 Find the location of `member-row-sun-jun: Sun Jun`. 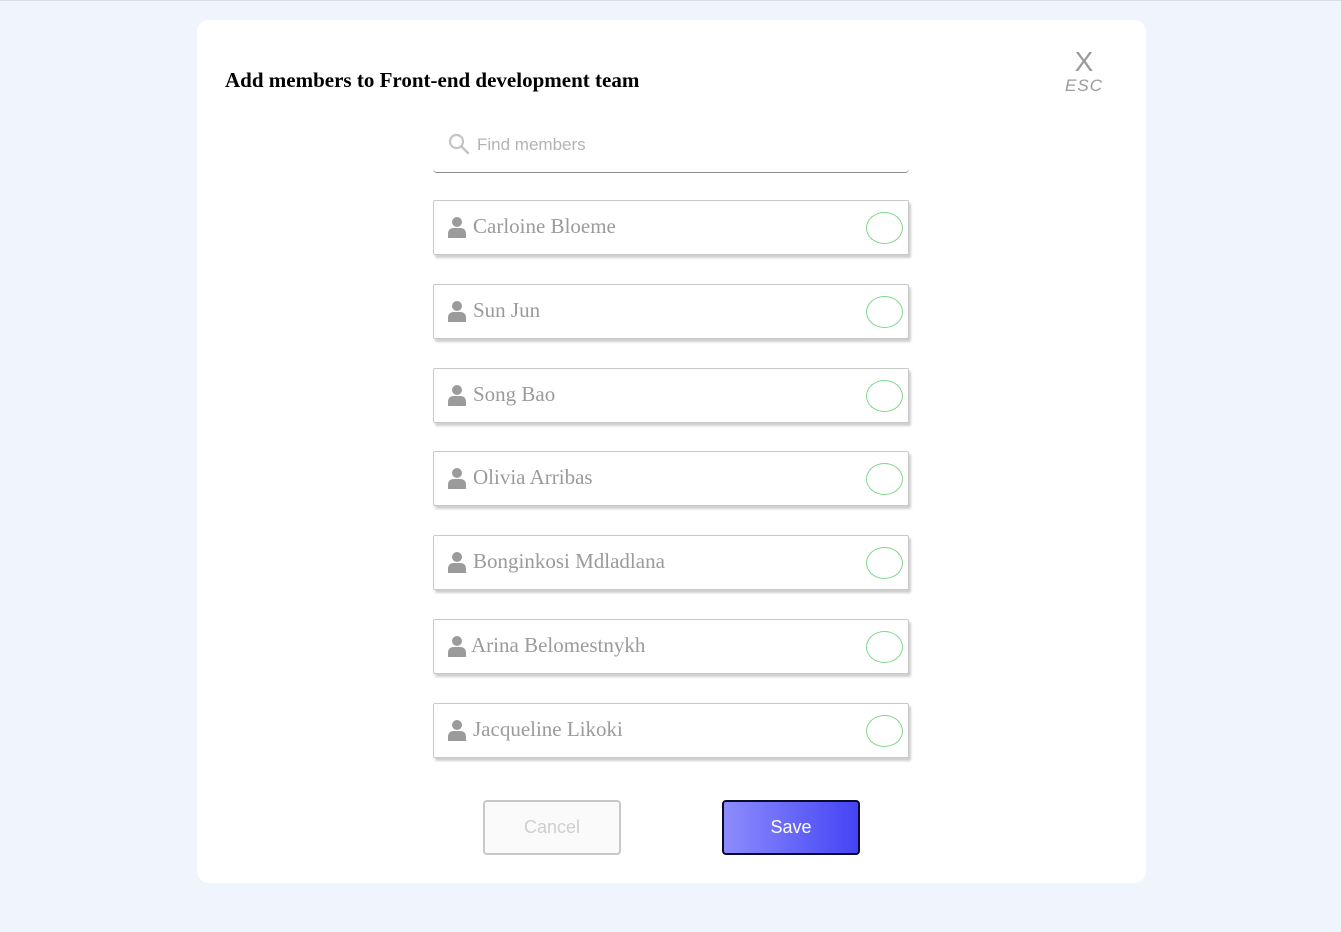

member-row-sun-jun: Sun Jun is located at coordinates (671, 311).